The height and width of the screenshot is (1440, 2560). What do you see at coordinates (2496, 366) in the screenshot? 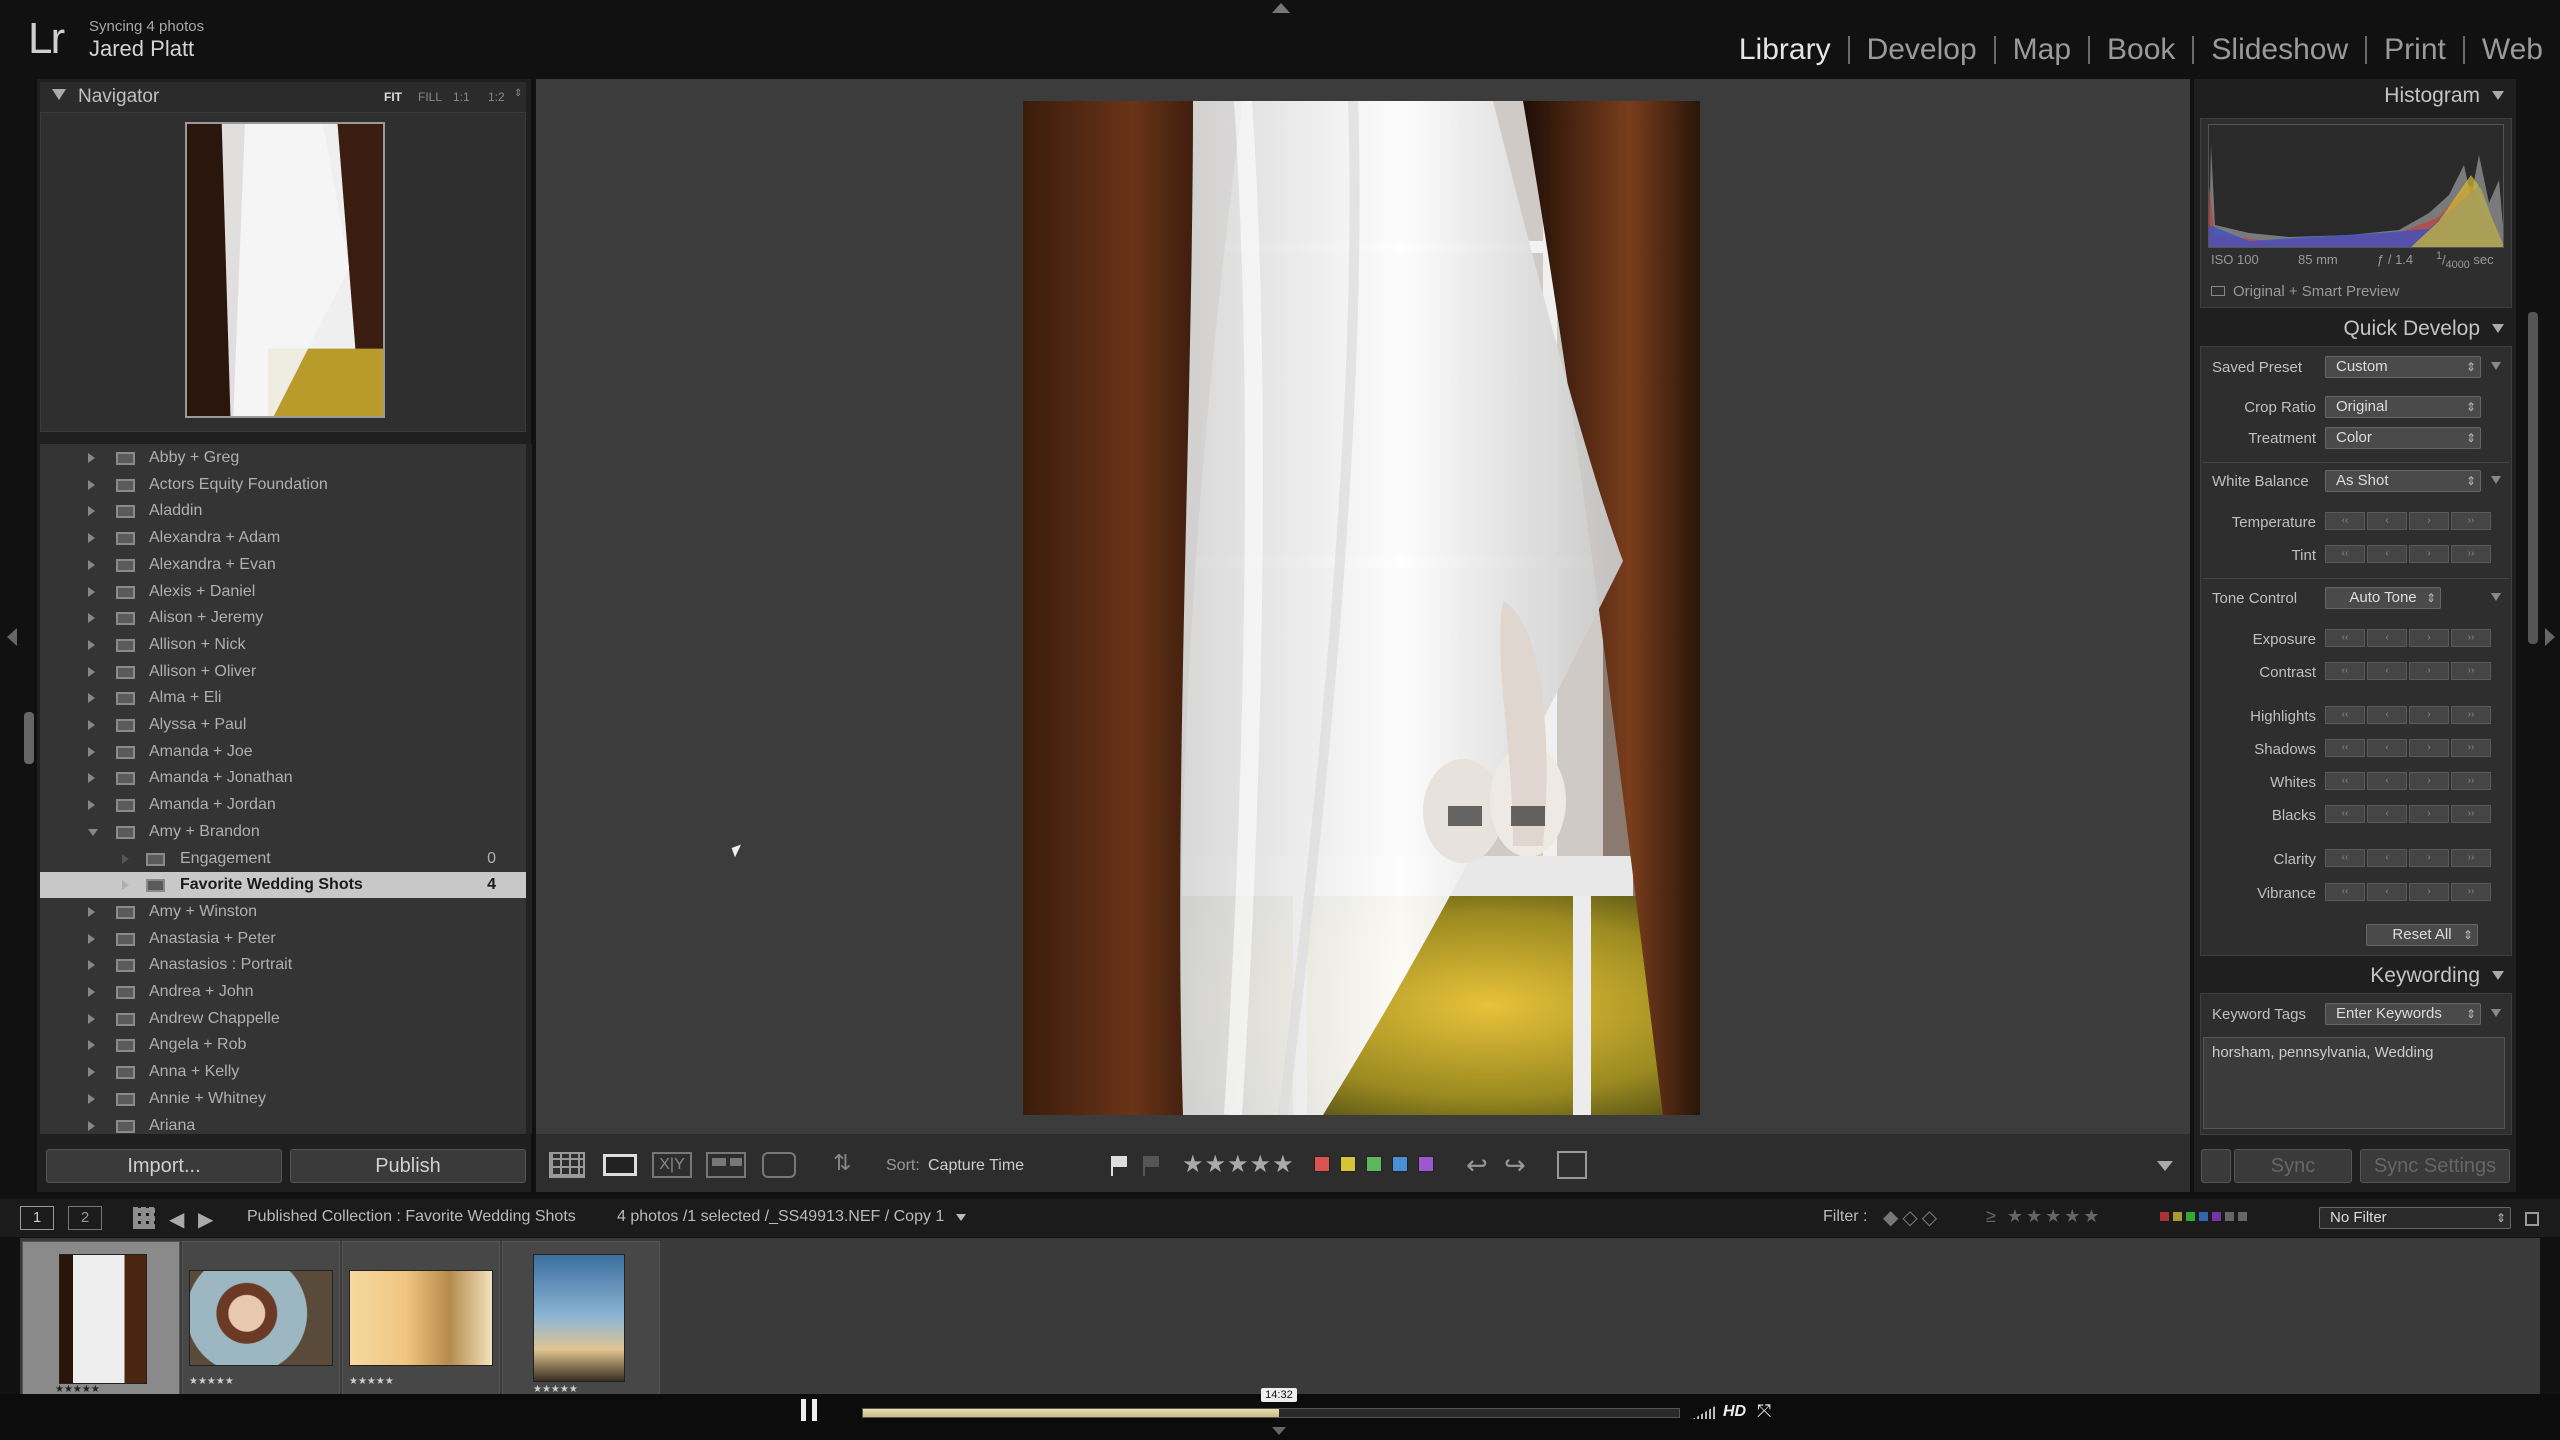
I see `saved-preset-expand-icon` at bounding box center [2496, 366].